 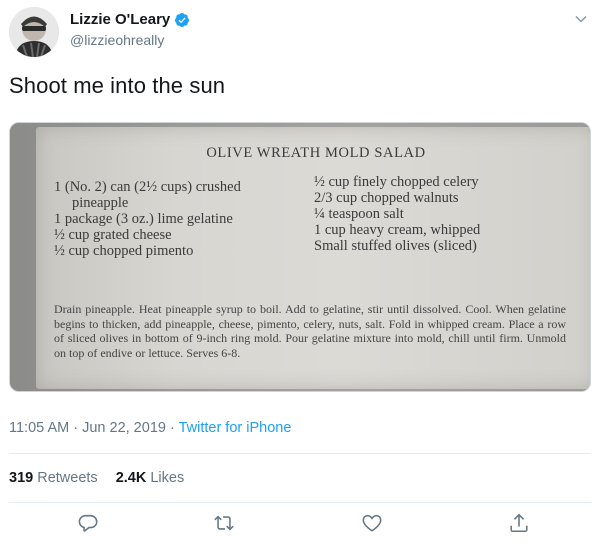 I want to click on ingredient-line: 2/3 cup chopped walnuts, so click(x=386, y=198).